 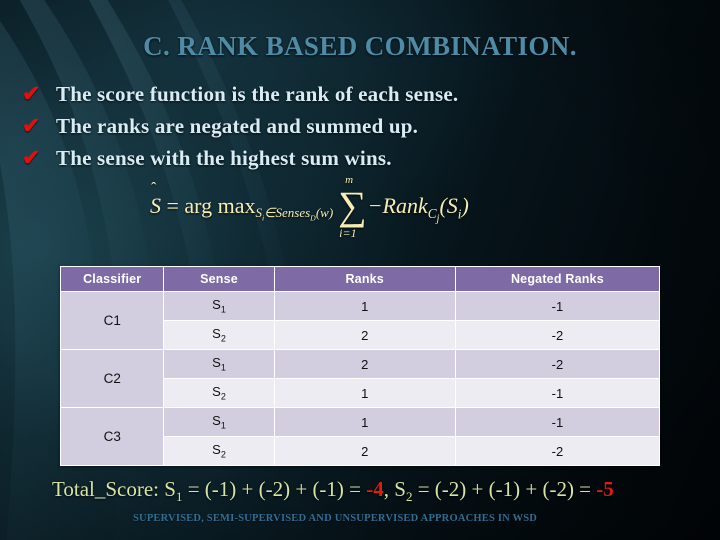 What do you see at coordinates (364, 279) in the screenshot?
I see `column-header-ranks: Ranks` at bounding box center [364, 279].